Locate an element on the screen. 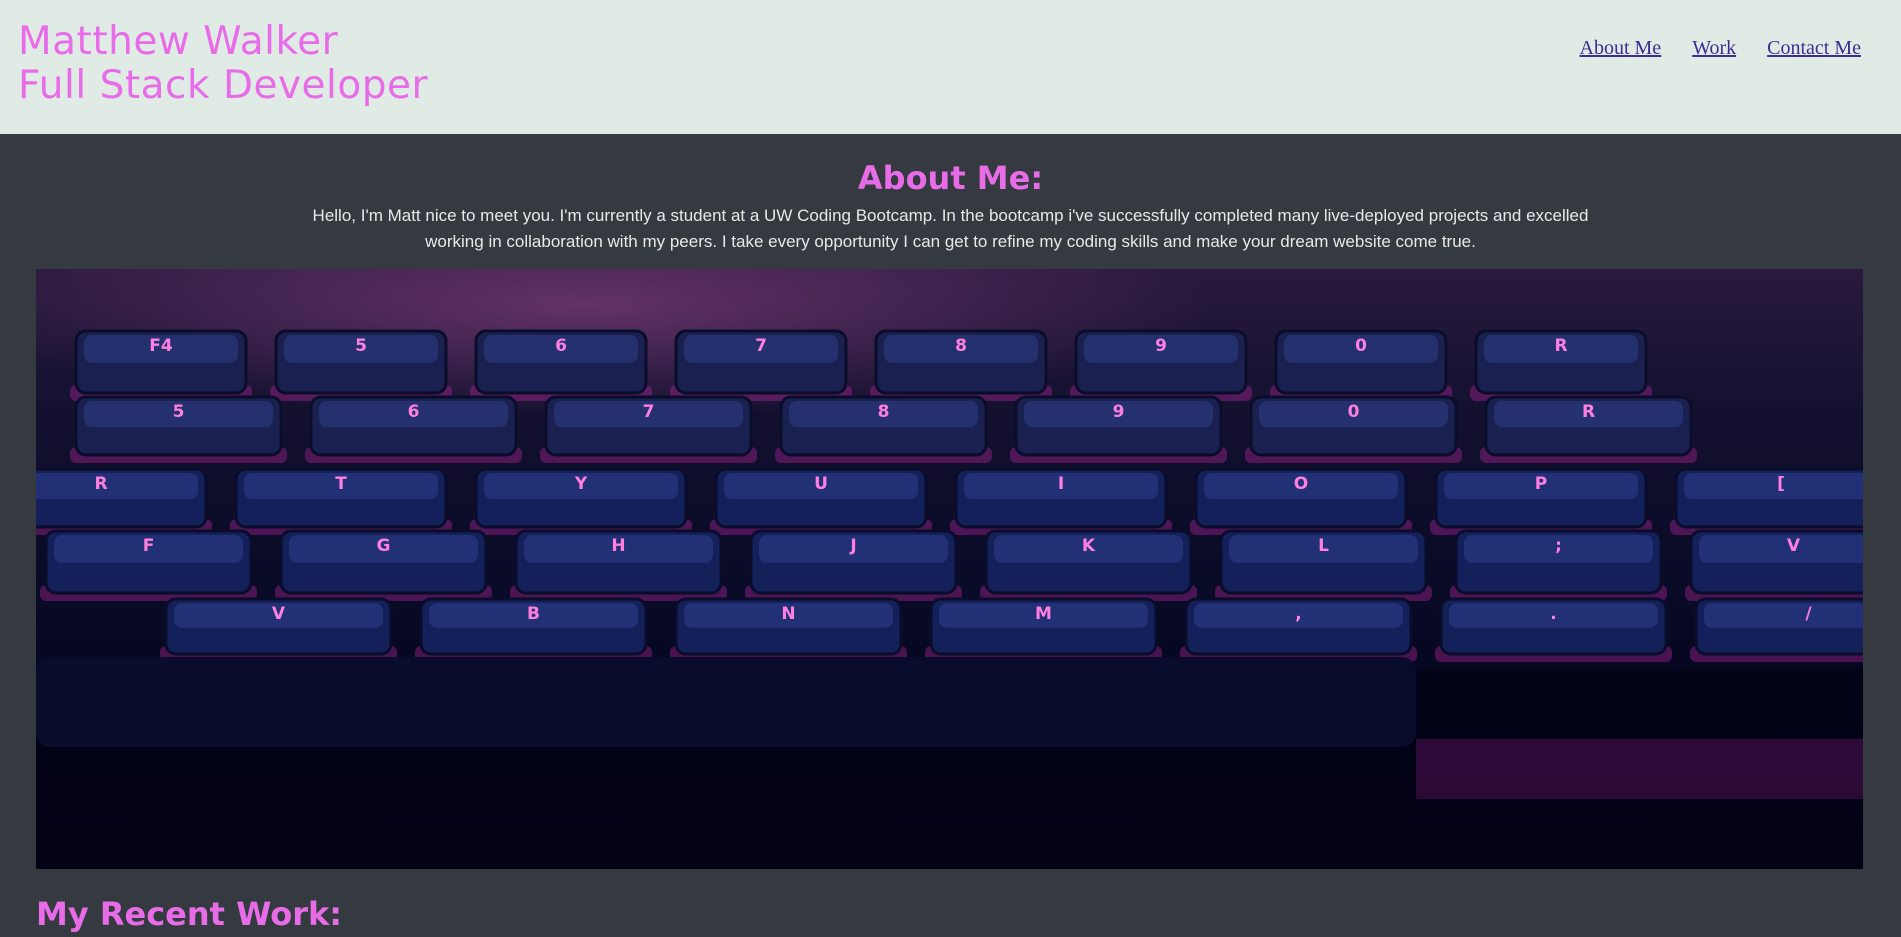 The image size is (1901, 937). keycap: N is located at coordinates (788, 629).